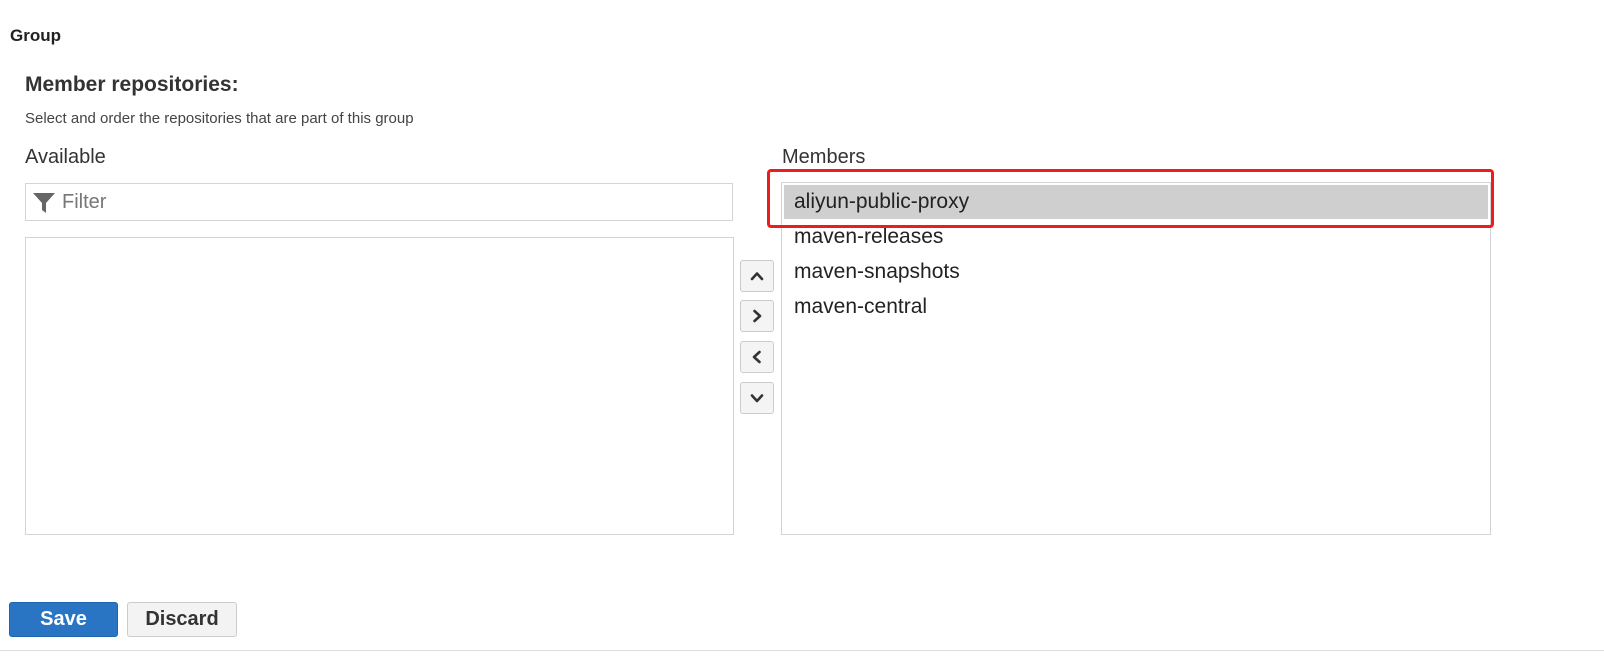 The height and width of the screenshot is (667, 1604). I want to click on filter-input, so click(392, 202).